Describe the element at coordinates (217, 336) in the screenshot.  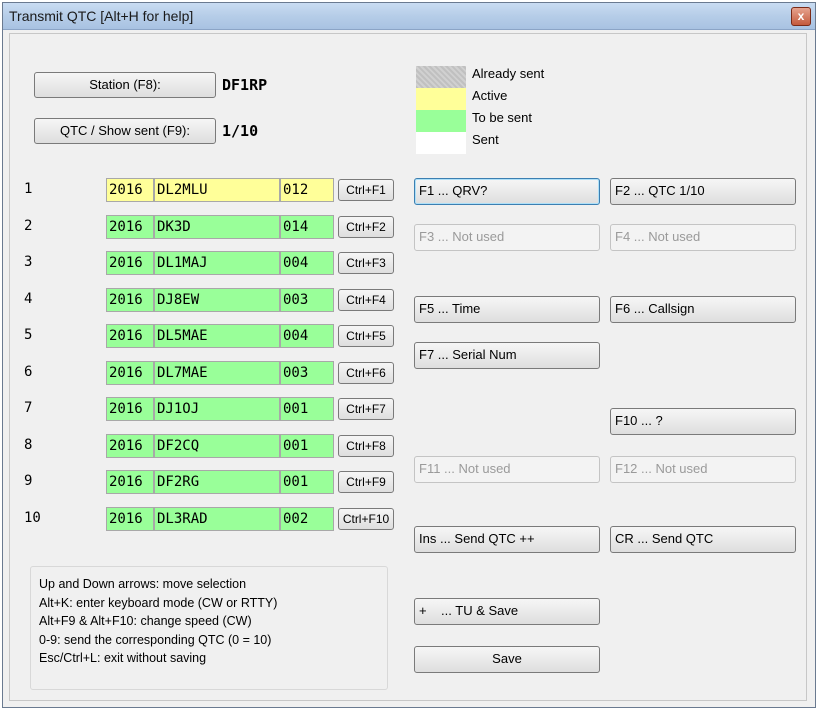
I see `qtc-row-callsign: DL5MAE` at that location.